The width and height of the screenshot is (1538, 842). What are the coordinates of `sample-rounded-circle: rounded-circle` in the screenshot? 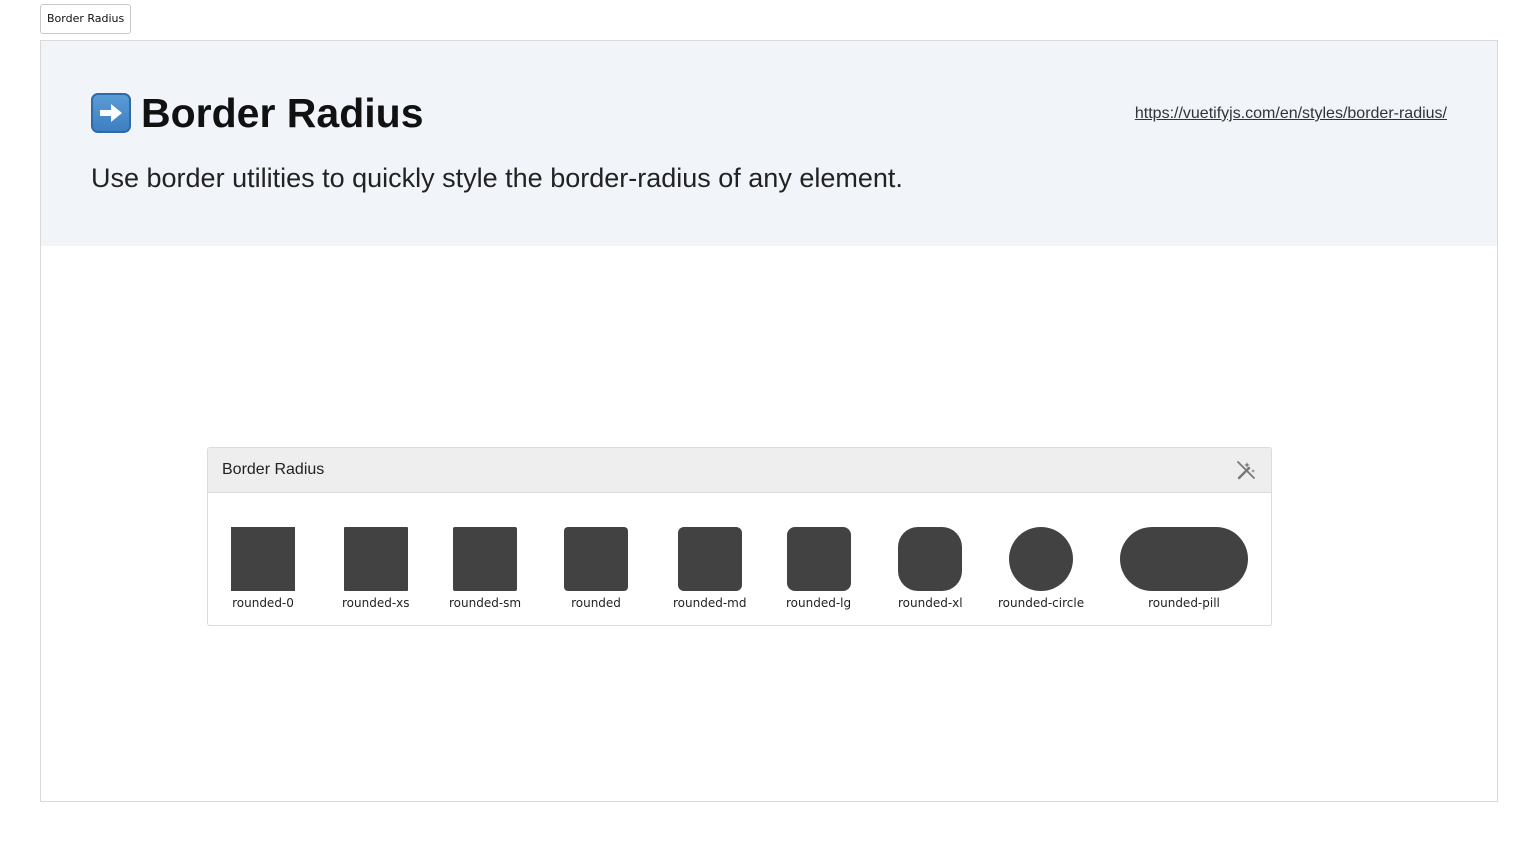 It's located at (1041, 568).